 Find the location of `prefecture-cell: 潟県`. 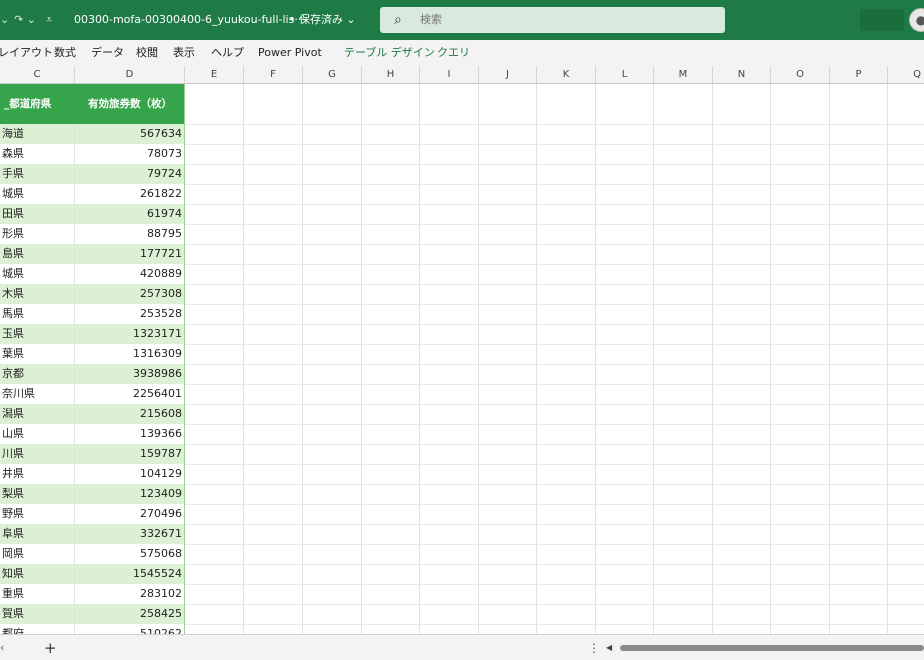

prefecture-cell: 潟県 is located at coordinates (37, 414).